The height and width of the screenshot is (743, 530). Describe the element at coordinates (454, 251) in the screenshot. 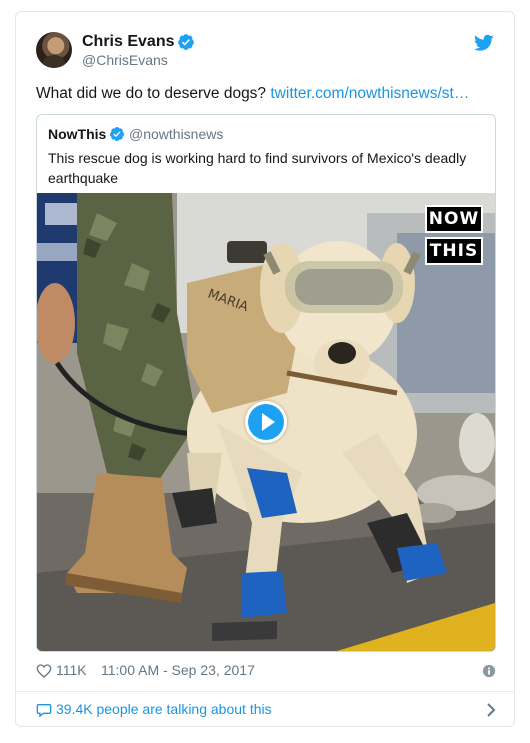

I see `nowthis-logo-line2: THIS` at that location.